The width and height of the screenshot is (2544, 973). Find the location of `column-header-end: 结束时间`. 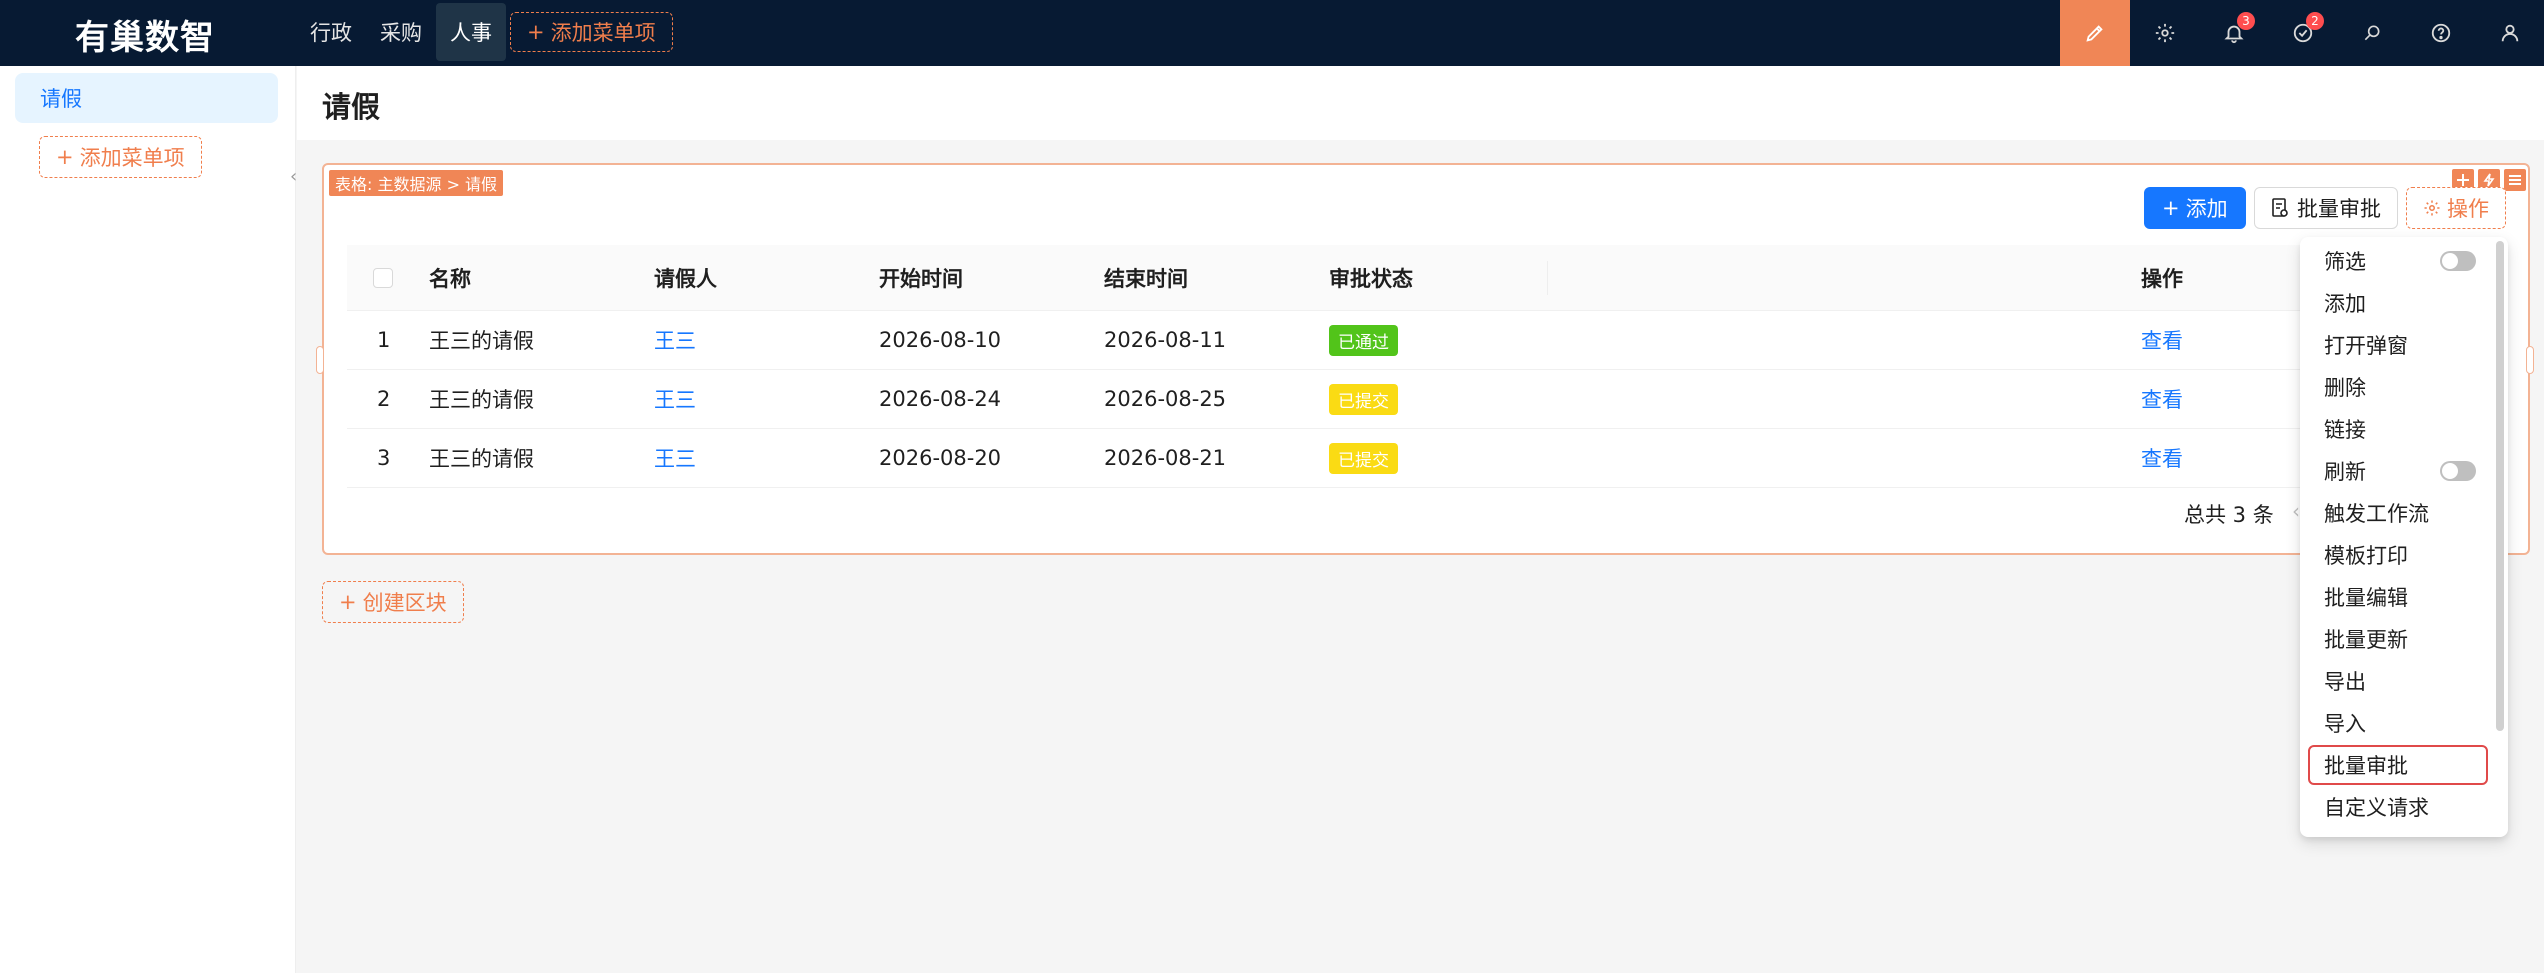

column-header-end: 结束时间 is located at coordinates (1146, 277).